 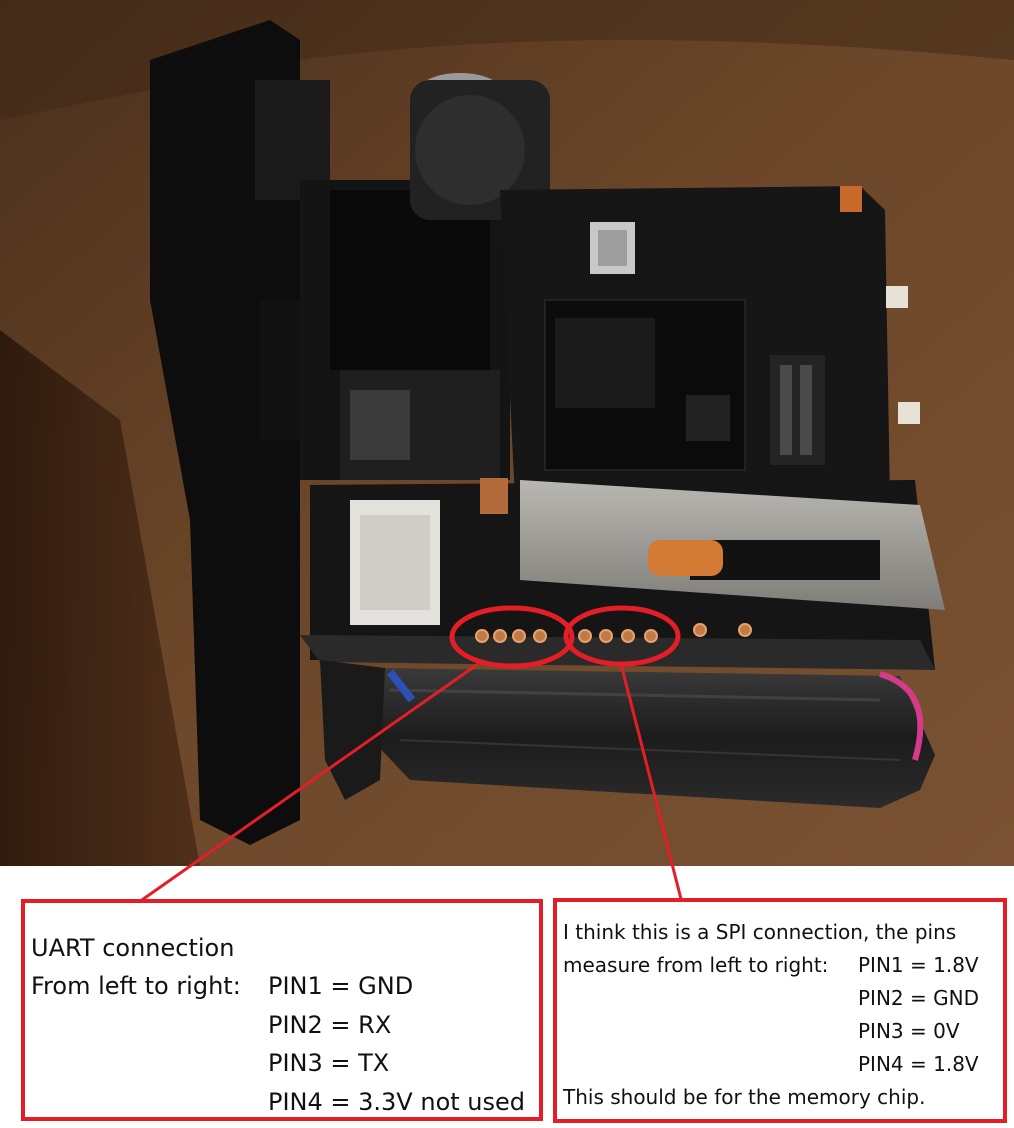 I want to click on spi-pin-2: PIN2 = GND, so click(x=918, y=998).